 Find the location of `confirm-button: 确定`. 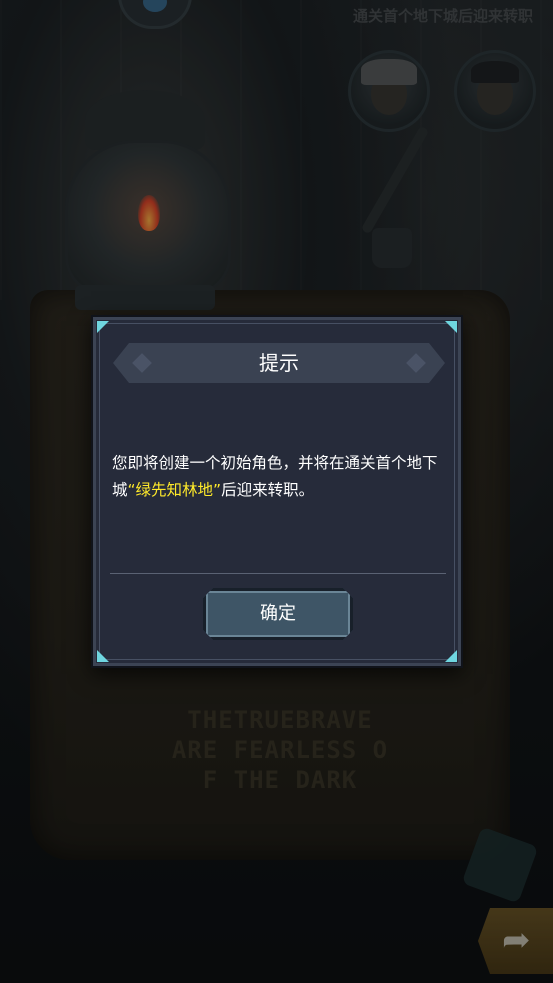

confirm-button: 确定 is located at coordinates (278, 614).